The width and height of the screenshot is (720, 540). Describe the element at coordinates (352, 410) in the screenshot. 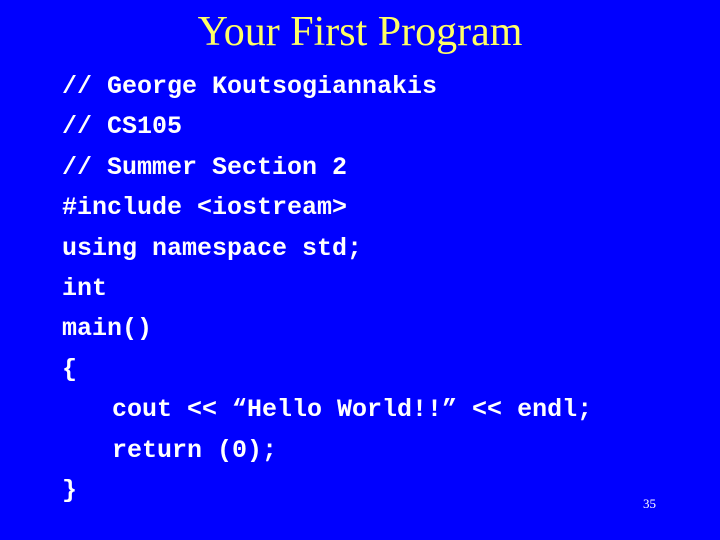

I see `code-line-cout: cout << “Hello World!!” << endl;` at that location.